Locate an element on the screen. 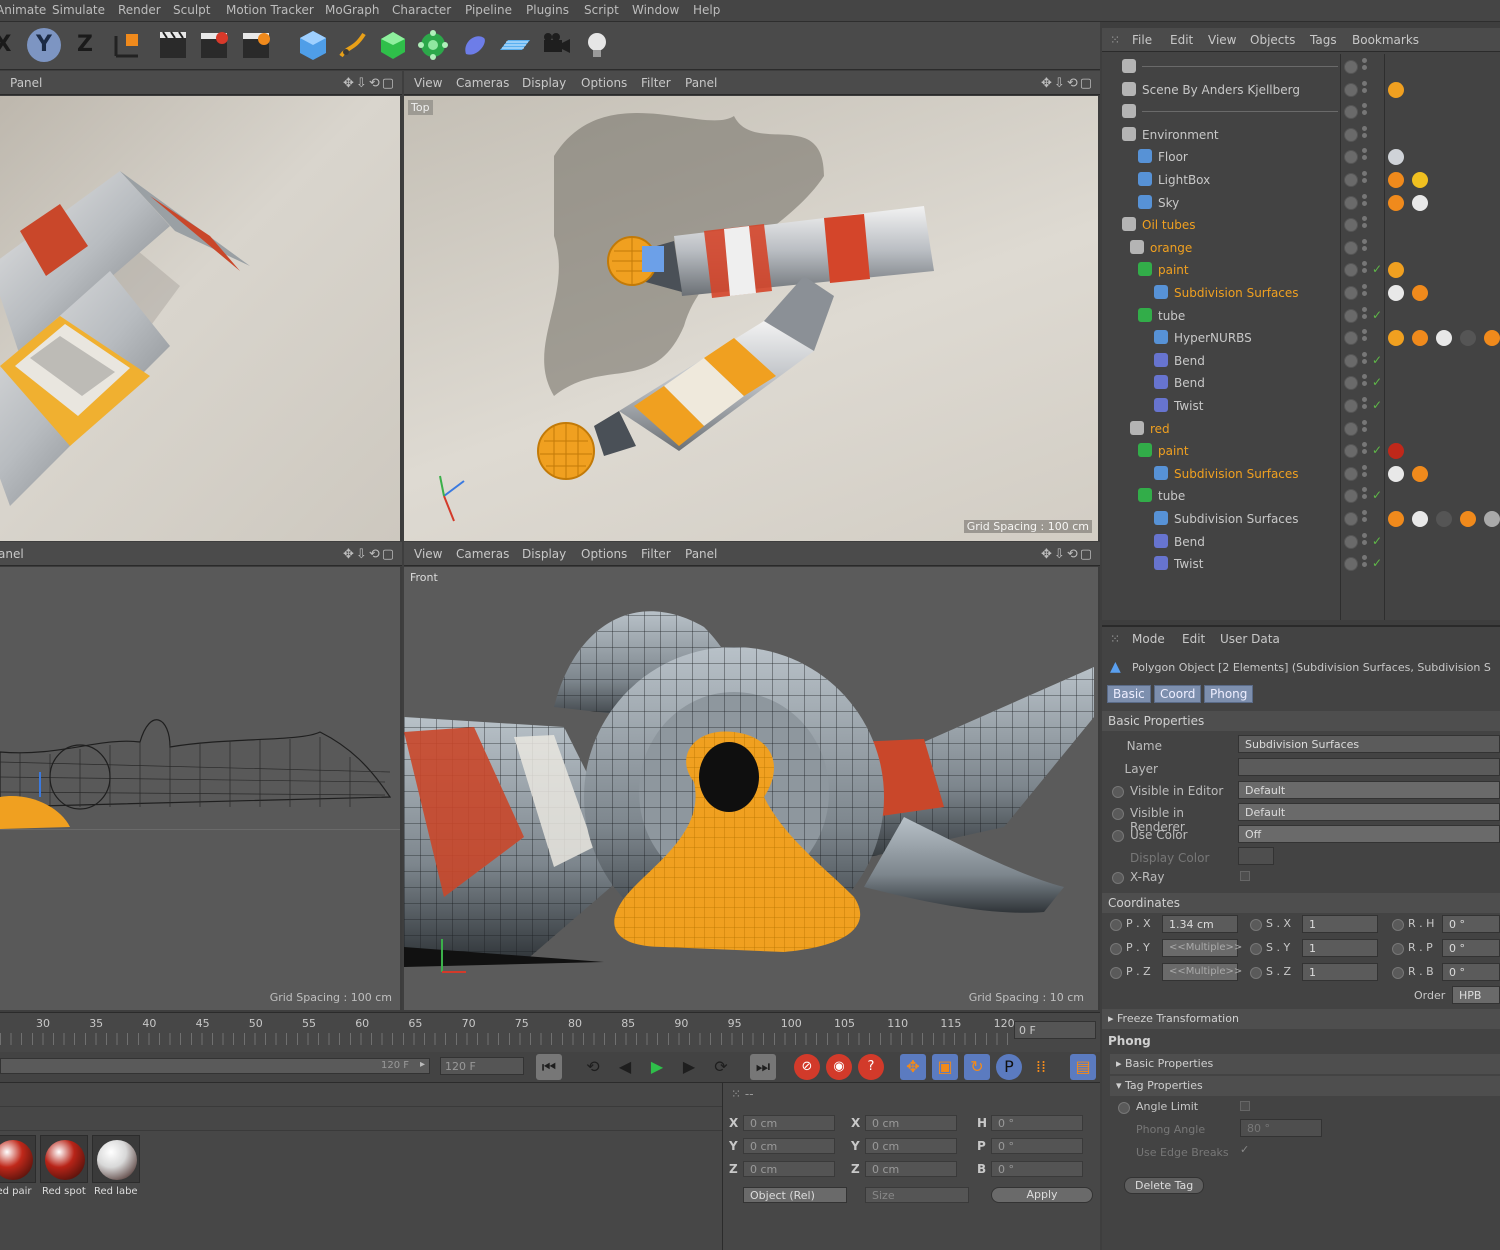 Image resolution: width=1500 pixels, height=1250 pixels. am-handle-icon: ⁙ is located at coordinates (1115, 639).